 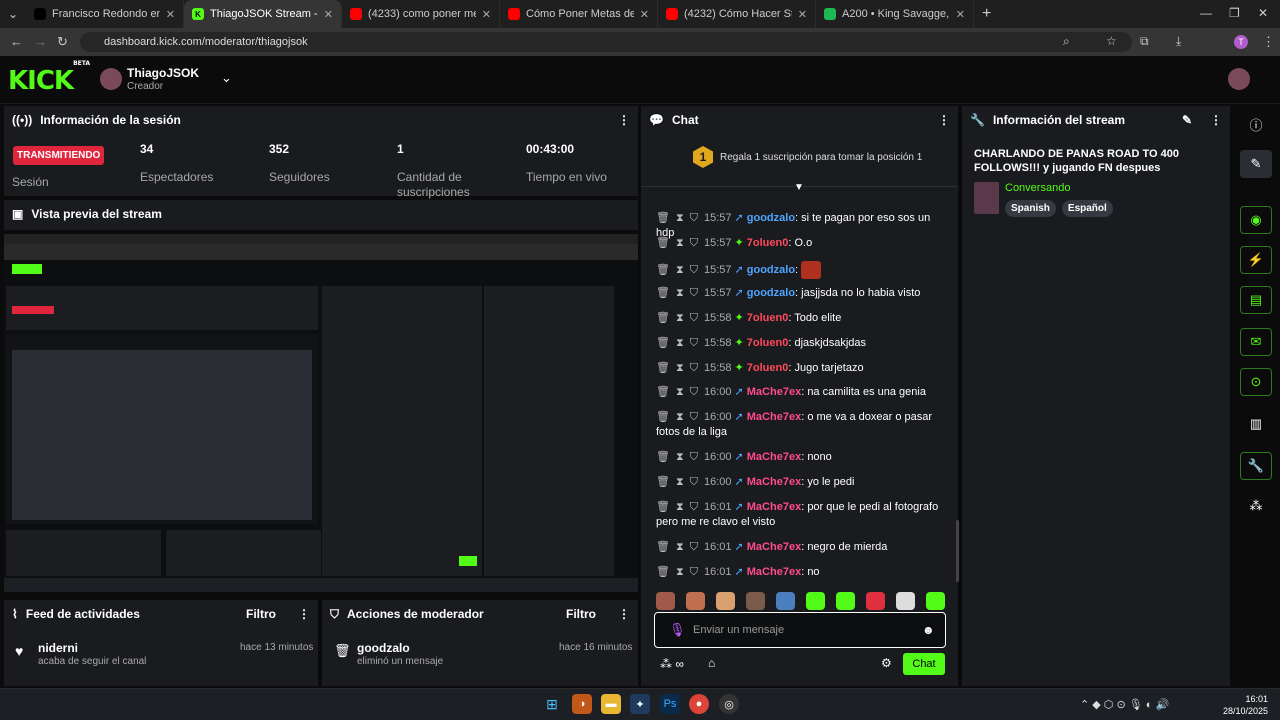 I want to click on layout-icon: ▥, so click(x=1256, y=424).